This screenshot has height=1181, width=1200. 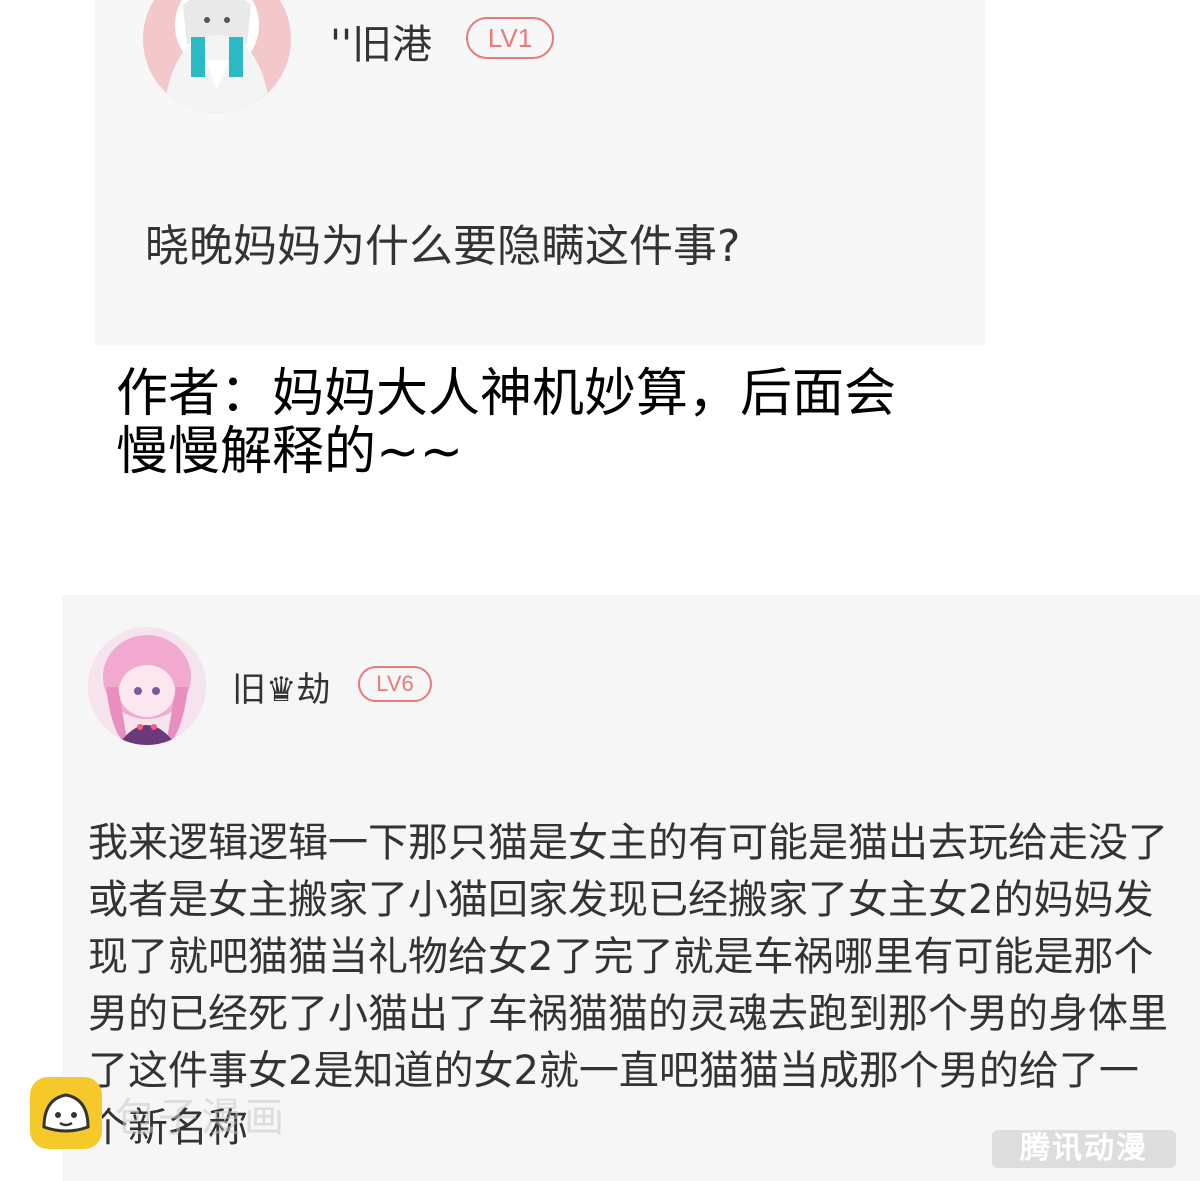 I want to click on author-reply-line: 慢慢解释的~~, so click(x=290, y=452).